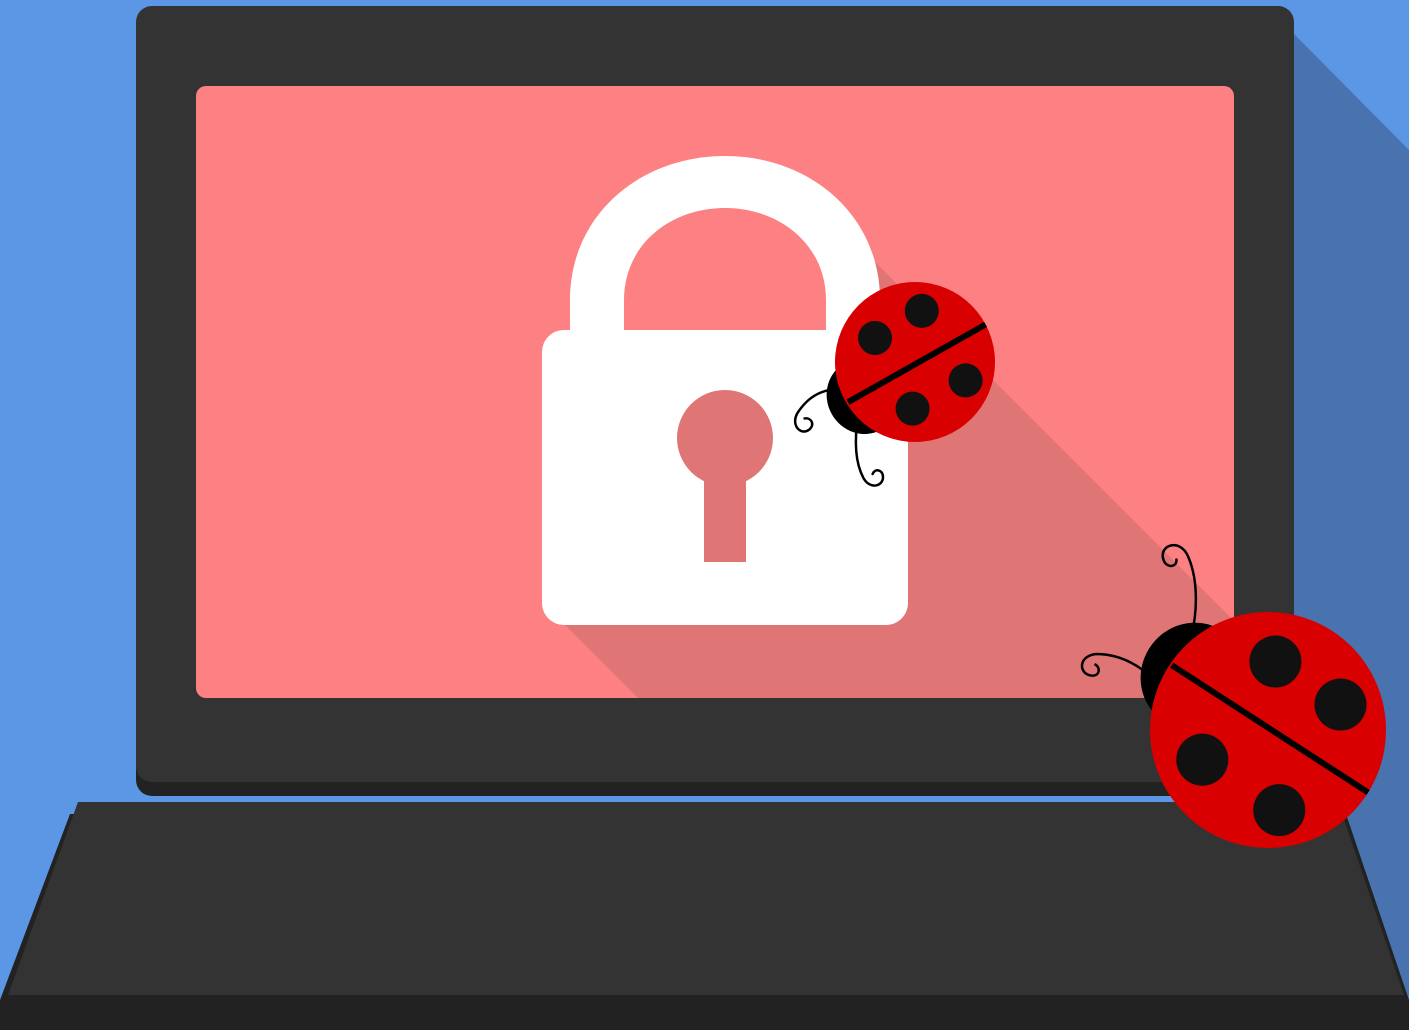 The height and width of the screenshot is (1030, 1409). What do you see at coordinates (725, 506) in the screenshot?
I see `keyhole-slot` at bounding box center [725, 506].